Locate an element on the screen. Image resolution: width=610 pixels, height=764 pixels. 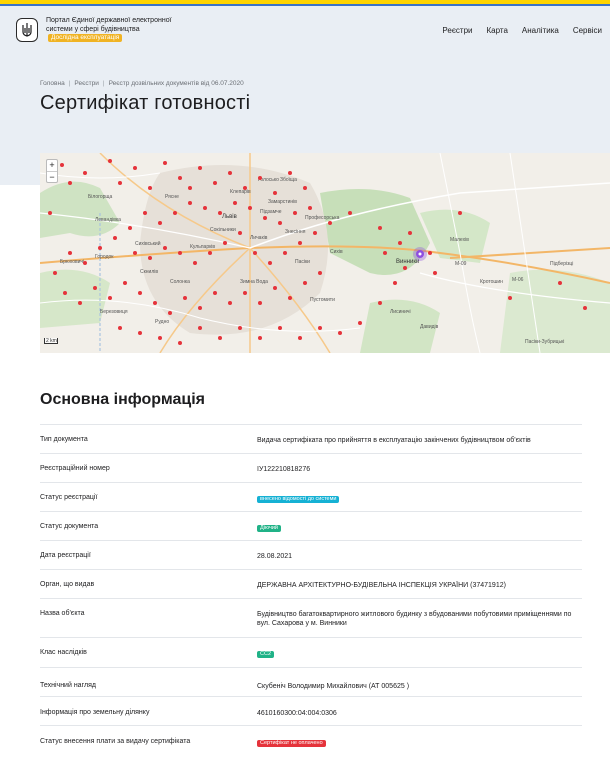
svg-text: Підзамче is located at coordinates (271, 212).